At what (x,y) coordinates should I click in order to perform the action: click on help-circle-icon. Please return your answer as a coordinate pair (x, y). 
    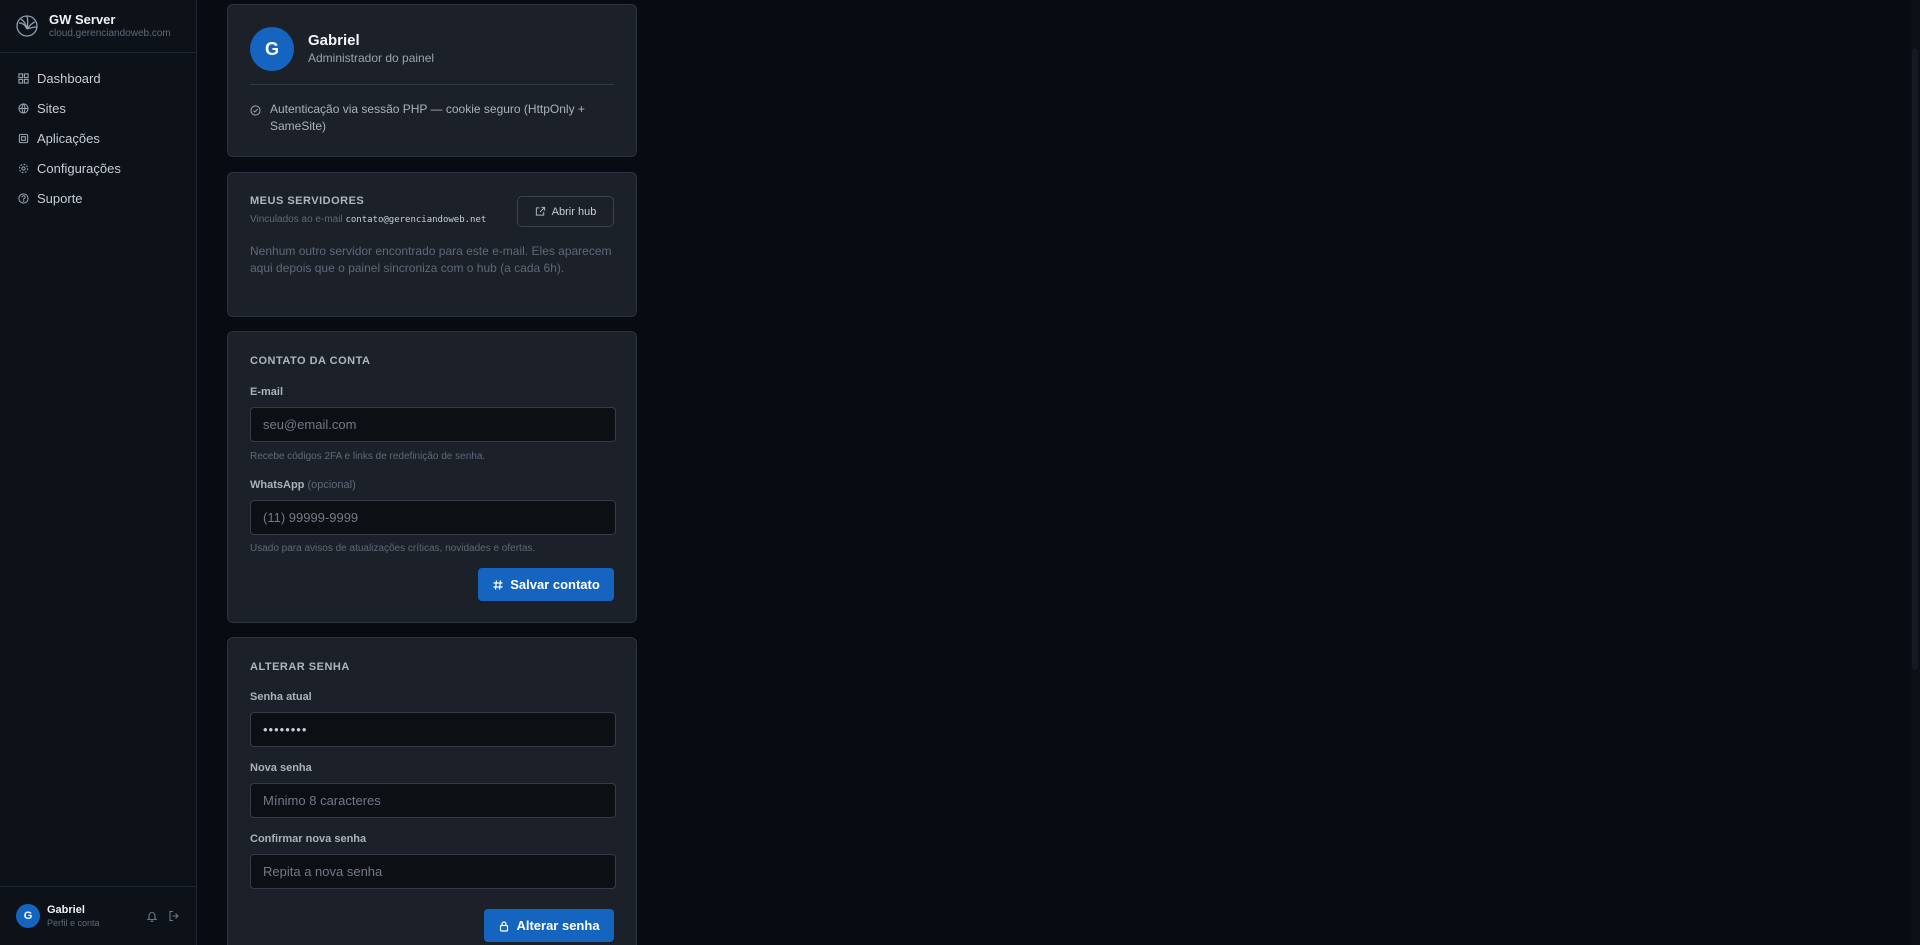
    Looking at the image, I should click on (23, 198).